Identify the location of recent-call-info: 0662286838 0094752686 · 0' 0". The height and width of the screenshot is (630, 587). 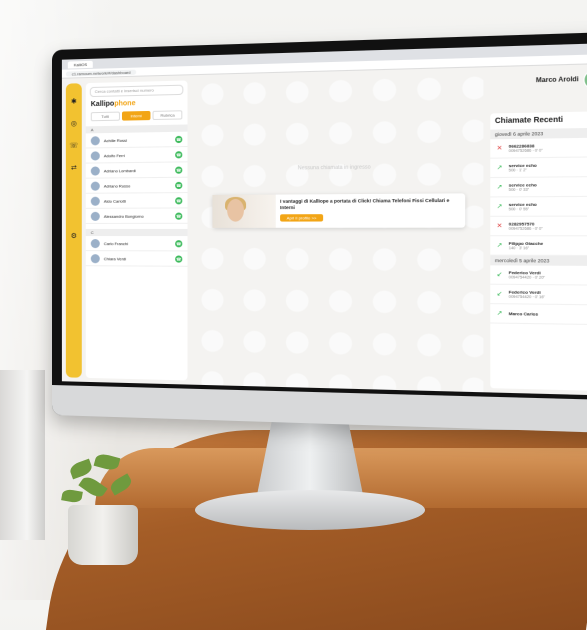
(548, 147).